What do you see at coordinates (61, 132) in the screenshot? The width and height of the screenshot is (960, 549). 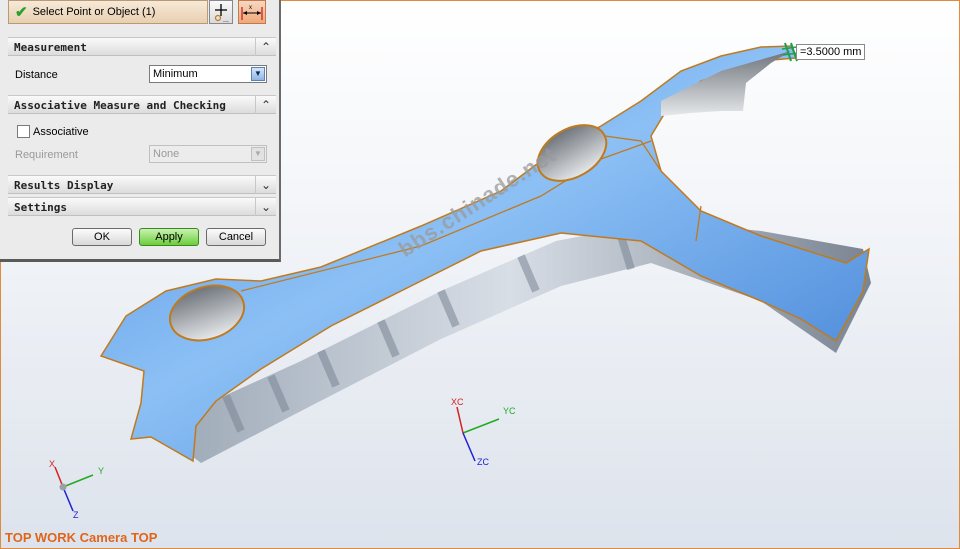 I see `associative-label: Associative` at bounding box center [61, 132].